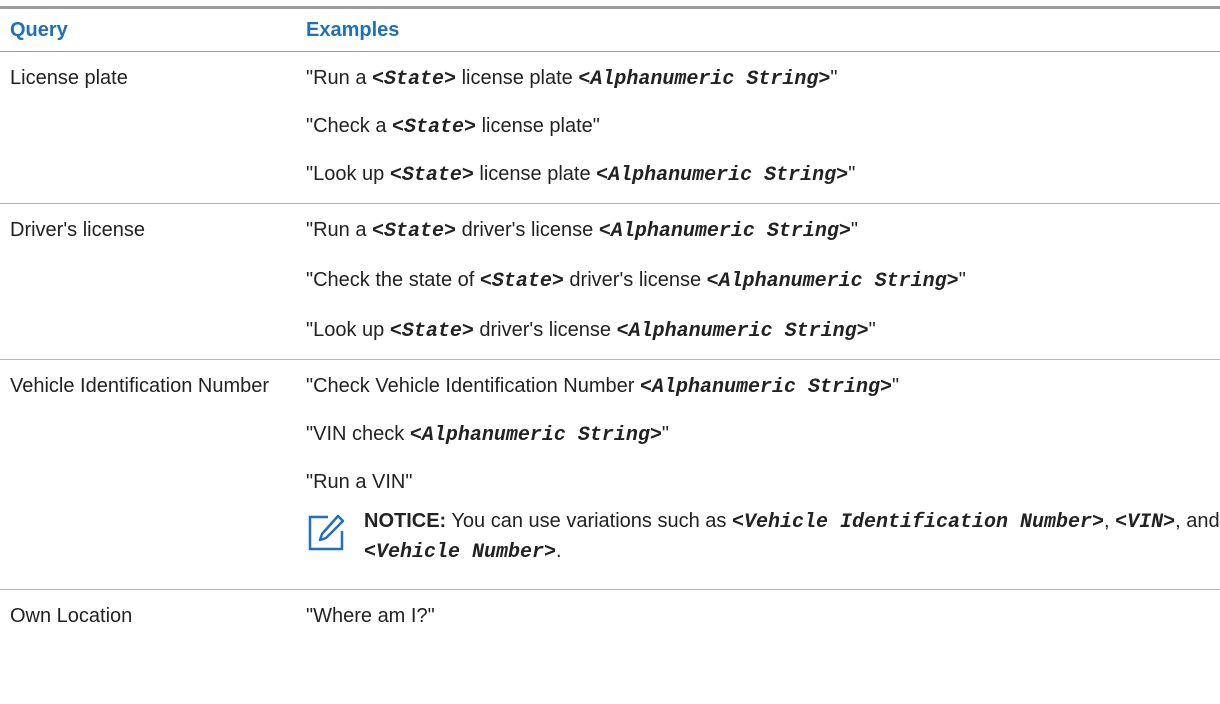  I want to click on header-examples: Examples, so click(353, 30).